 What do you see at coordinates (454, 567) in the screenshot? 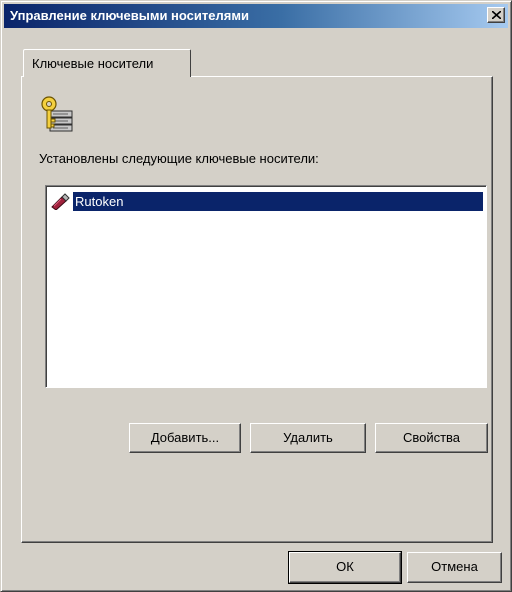
I see `cancel-button: Отмена` at bounding box center [454, 567].